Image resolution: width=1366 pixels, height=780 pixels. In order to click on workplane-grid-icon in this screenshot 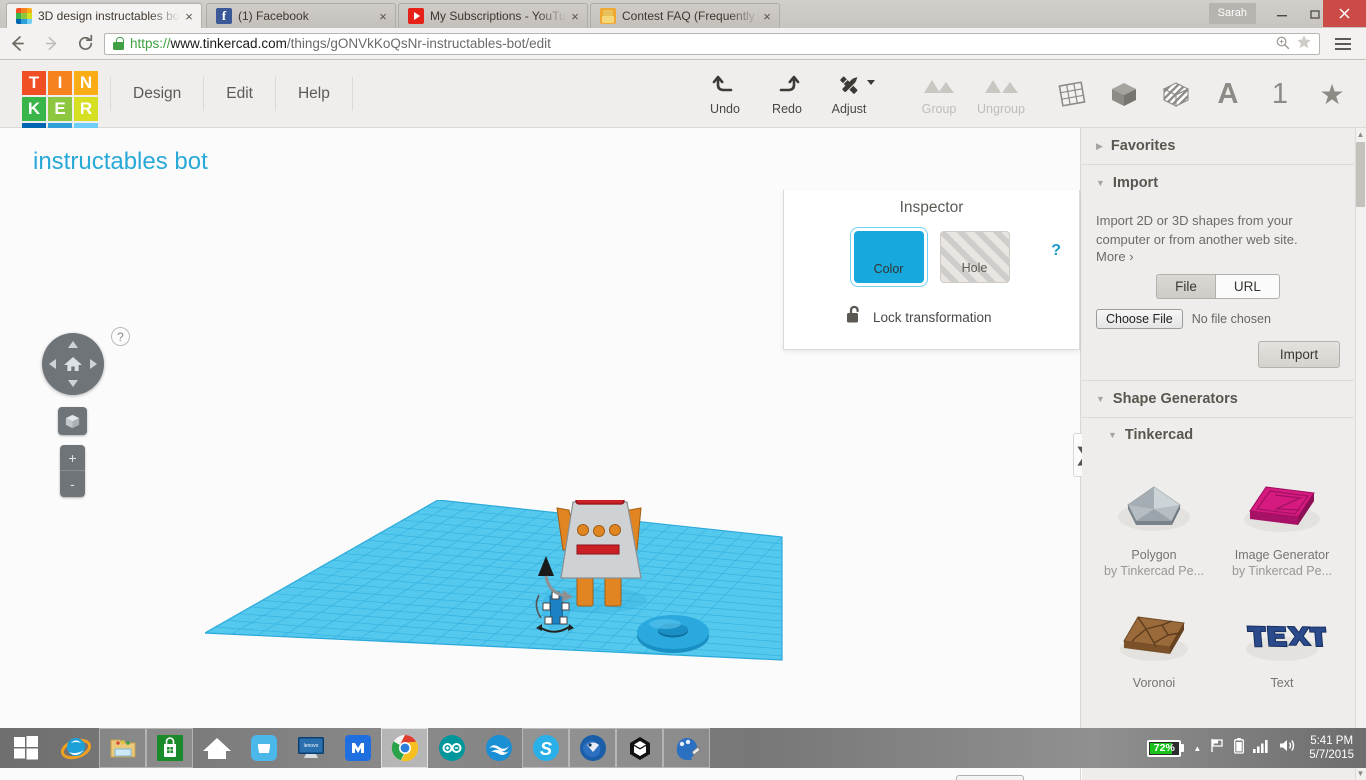, I will do `click(1072, 94)`.